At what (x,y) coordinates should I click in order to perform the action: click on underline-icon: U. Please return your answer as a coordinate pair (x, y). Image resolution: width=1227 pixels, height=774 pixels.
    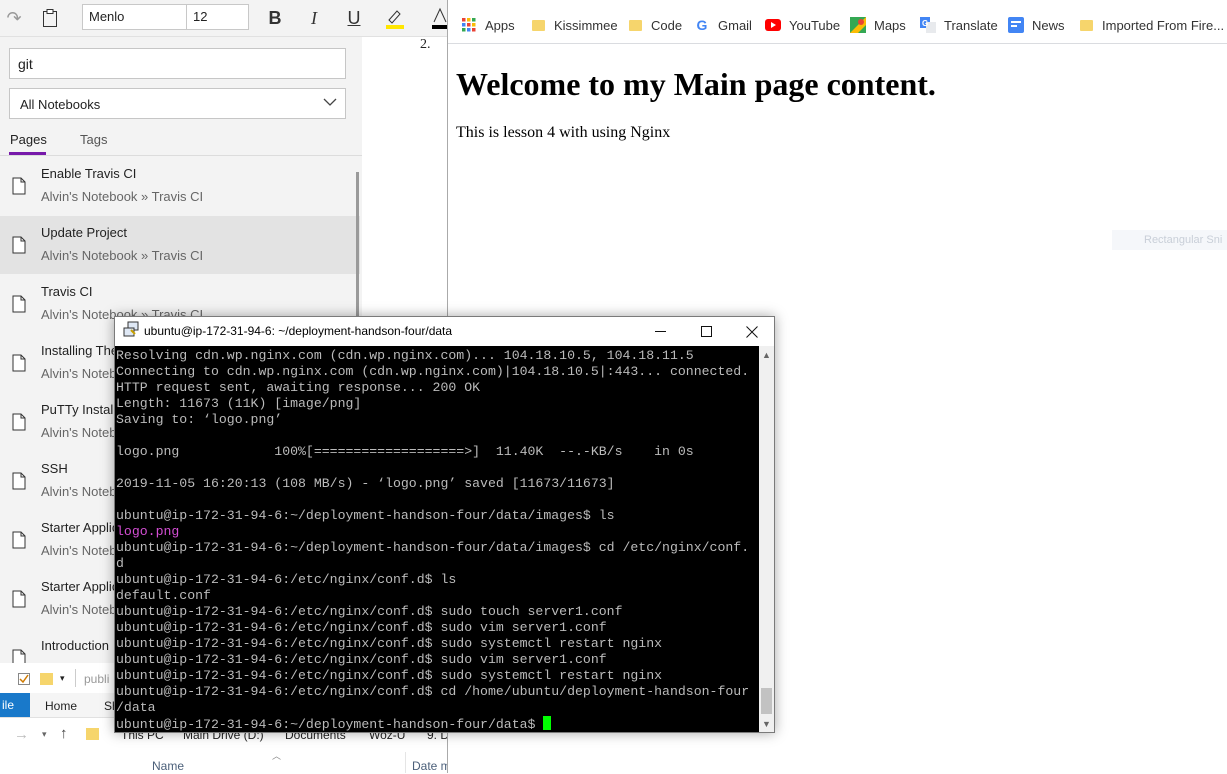
    Looking at the image, I should click on (354, 18).